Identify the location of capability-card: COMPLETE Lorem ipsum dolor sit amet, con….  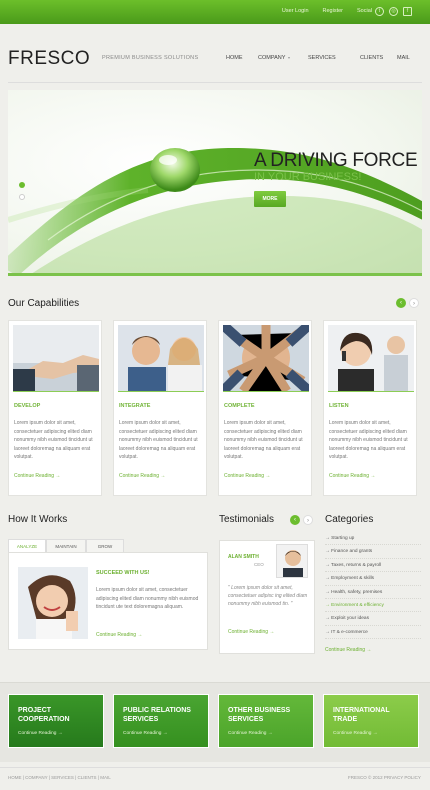
(265, 408).